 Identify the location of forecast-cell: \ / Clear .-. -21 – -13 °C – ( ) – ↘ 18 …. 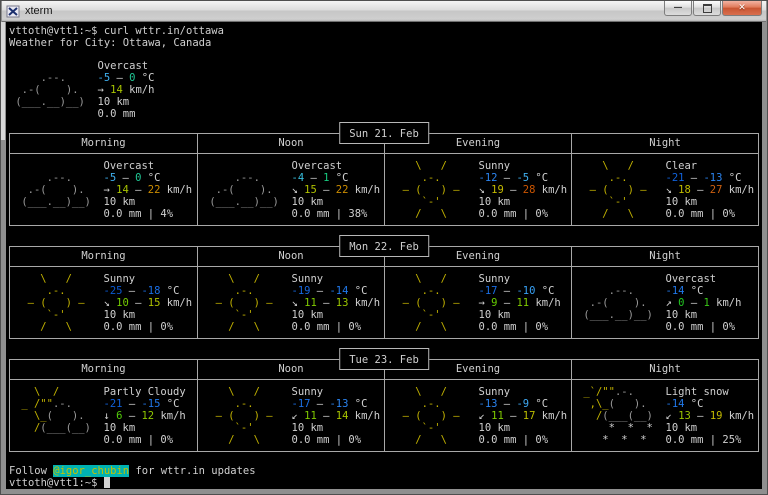
(665, 187).